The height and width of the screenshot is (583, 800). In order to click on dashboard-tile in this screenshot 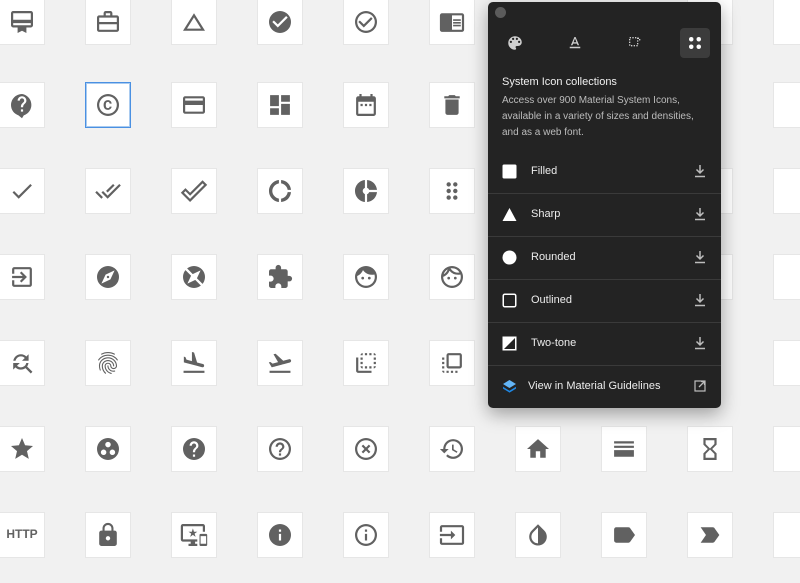, I will do `click(280, 105)`.